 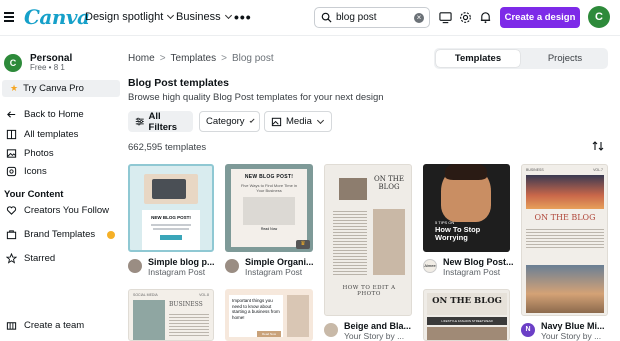 What do you see at coordinates (11, 326) in the screenshot?
I see `team-icon` at bounding box center [11, 326].